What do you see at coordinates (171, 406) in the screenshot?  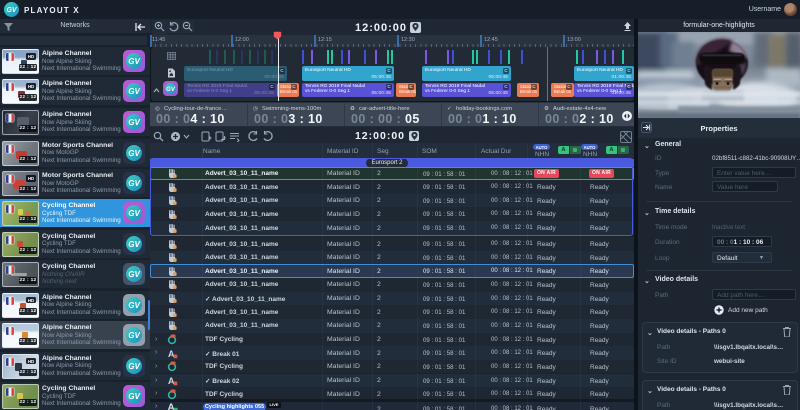 I see `svg-text: A` at bounding box center [171, 406].